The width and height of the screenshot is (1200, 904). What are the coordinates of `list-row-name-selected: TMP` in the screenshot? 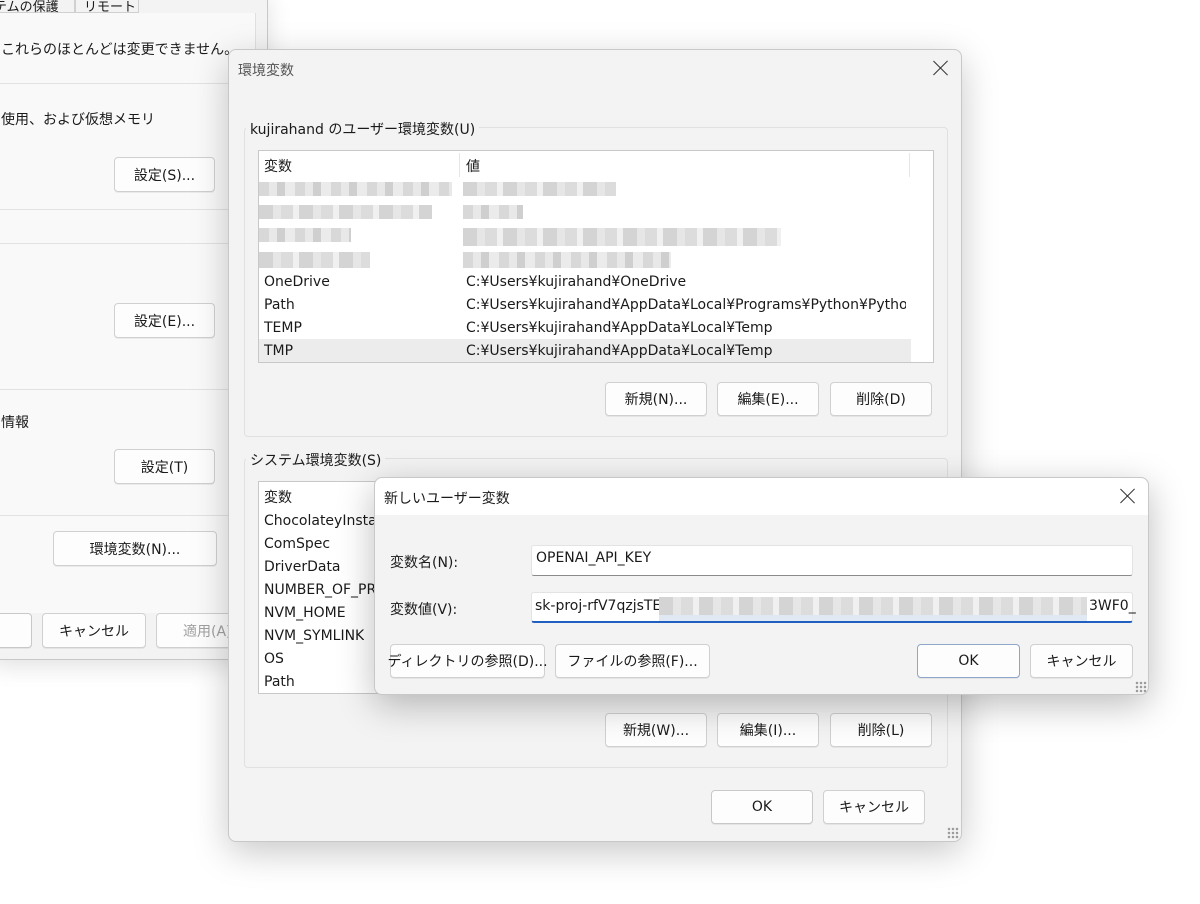 It's located at (278, 351).